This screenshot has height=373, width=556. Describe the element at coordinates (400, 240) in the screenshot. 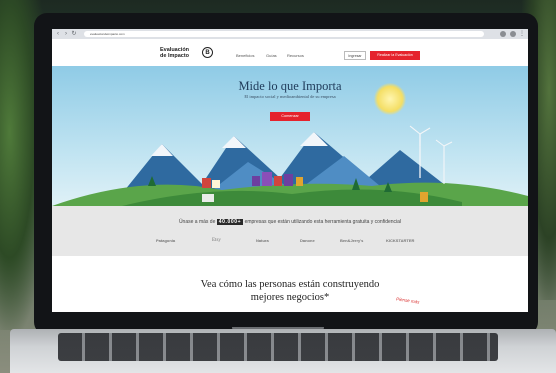

I see `partner-logo: KICKSTARTER` at that location.